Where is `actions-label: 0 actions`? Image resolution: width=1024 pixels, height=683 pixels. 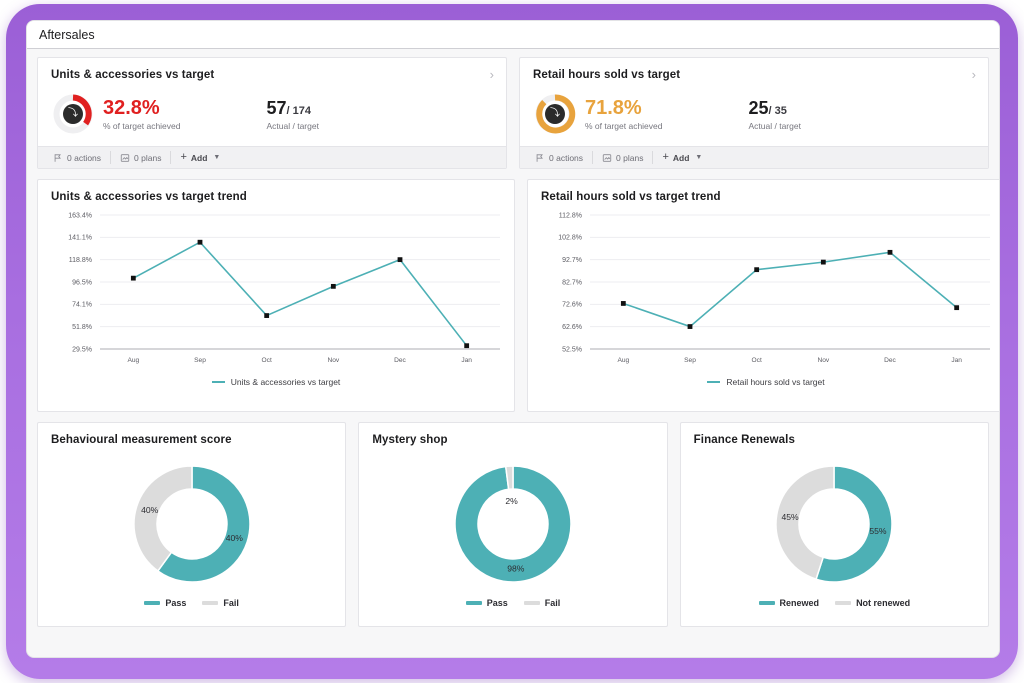 actions-label: 0 actions is located at coordinates (84, 157).